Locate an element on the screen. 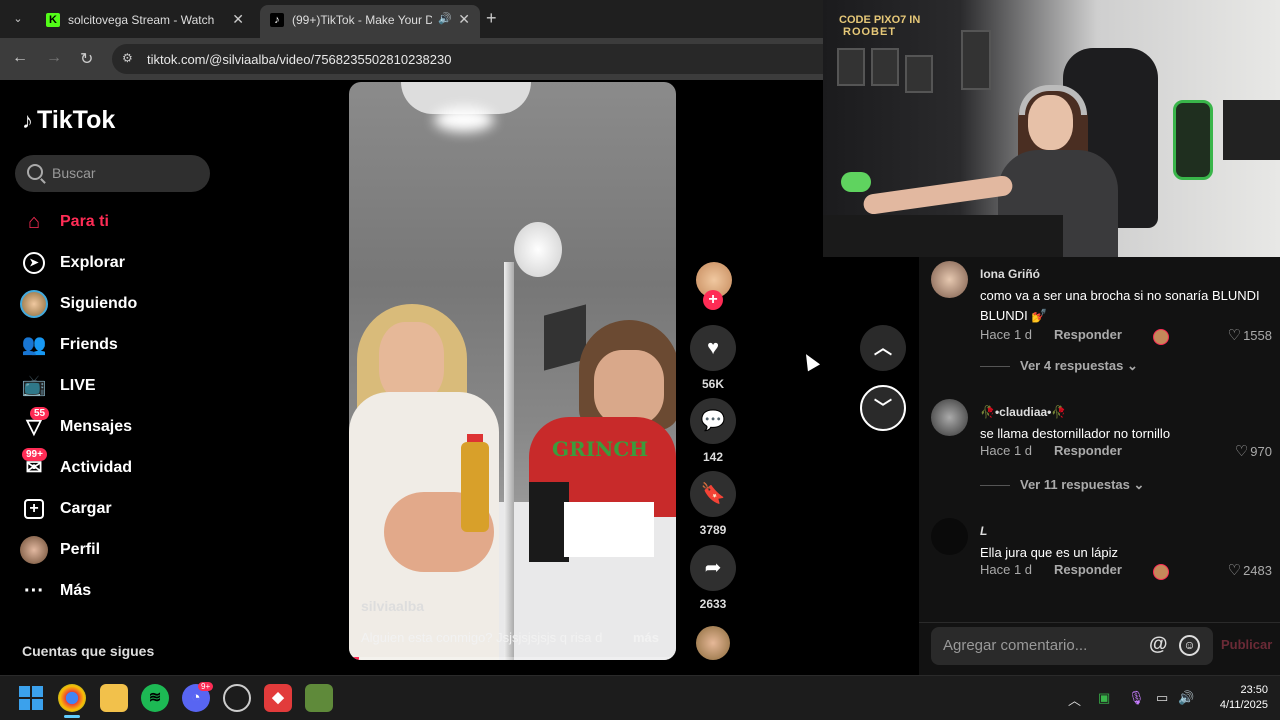  tiktok-logo: ♪ TikTok is located at coordinates (68, 120).